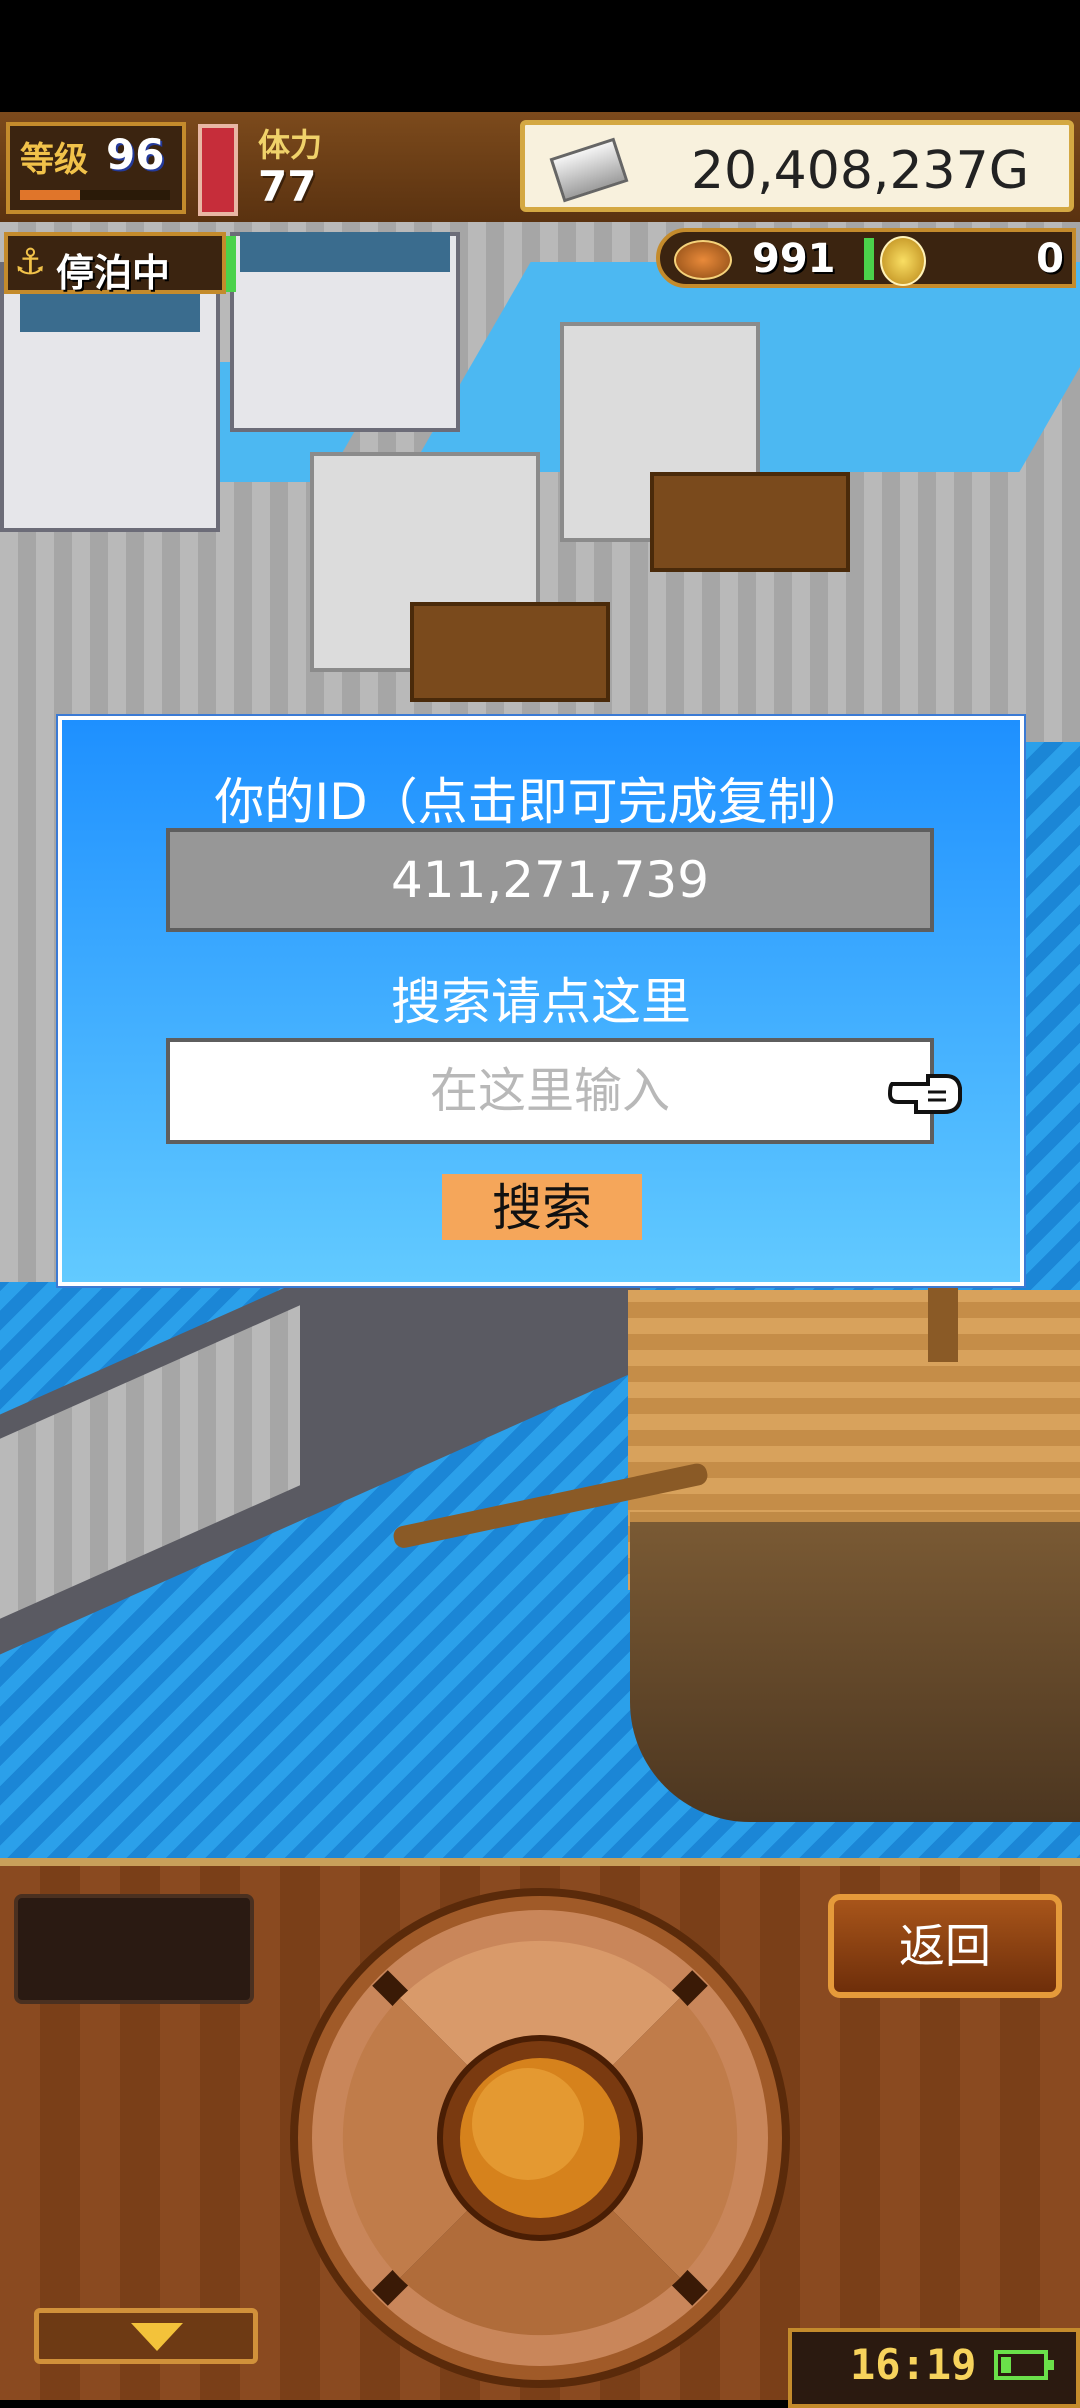 The width and height of the screenshot is (1080, 2408). What do you see at coordinates (913, 2364) in the screenshot?
I see `clock-time: 16:19` at bounding box center [913, 2364].